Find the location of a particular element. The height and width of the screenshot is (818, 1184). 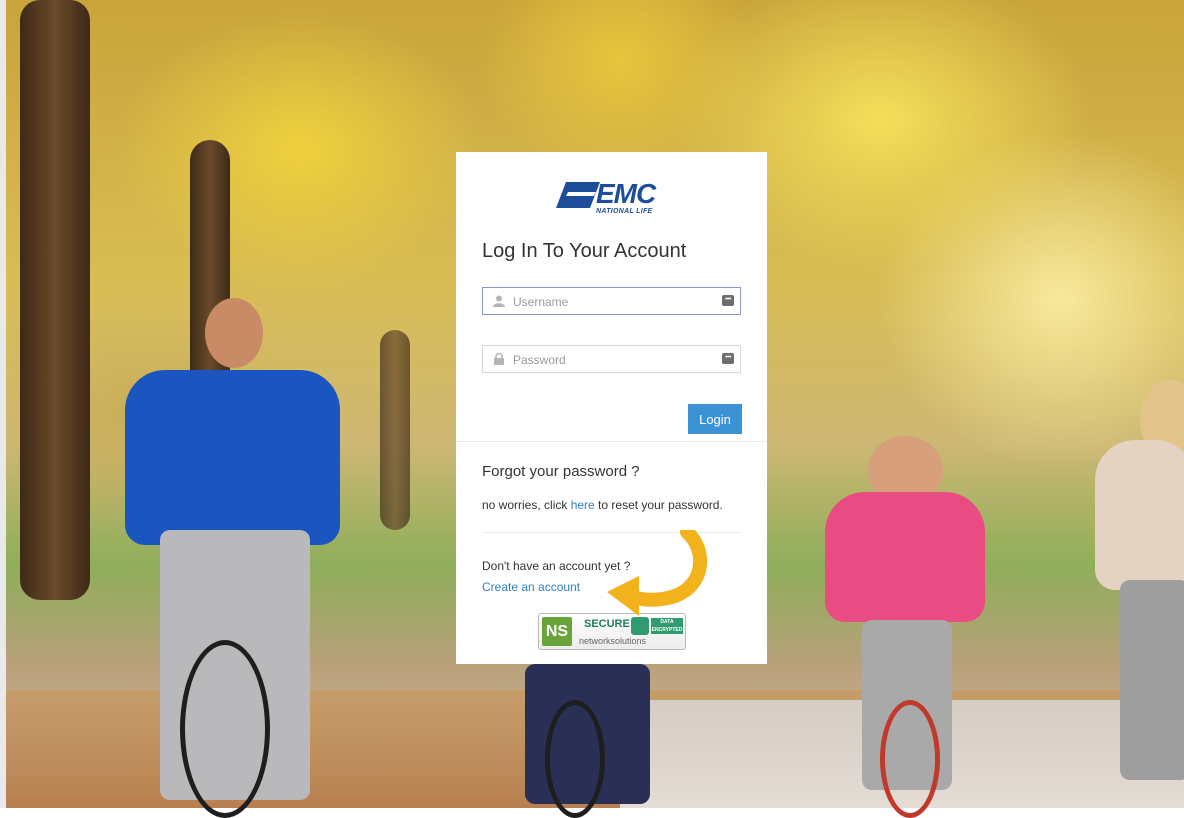

login-button: Login is located at coordinates (715, 419).